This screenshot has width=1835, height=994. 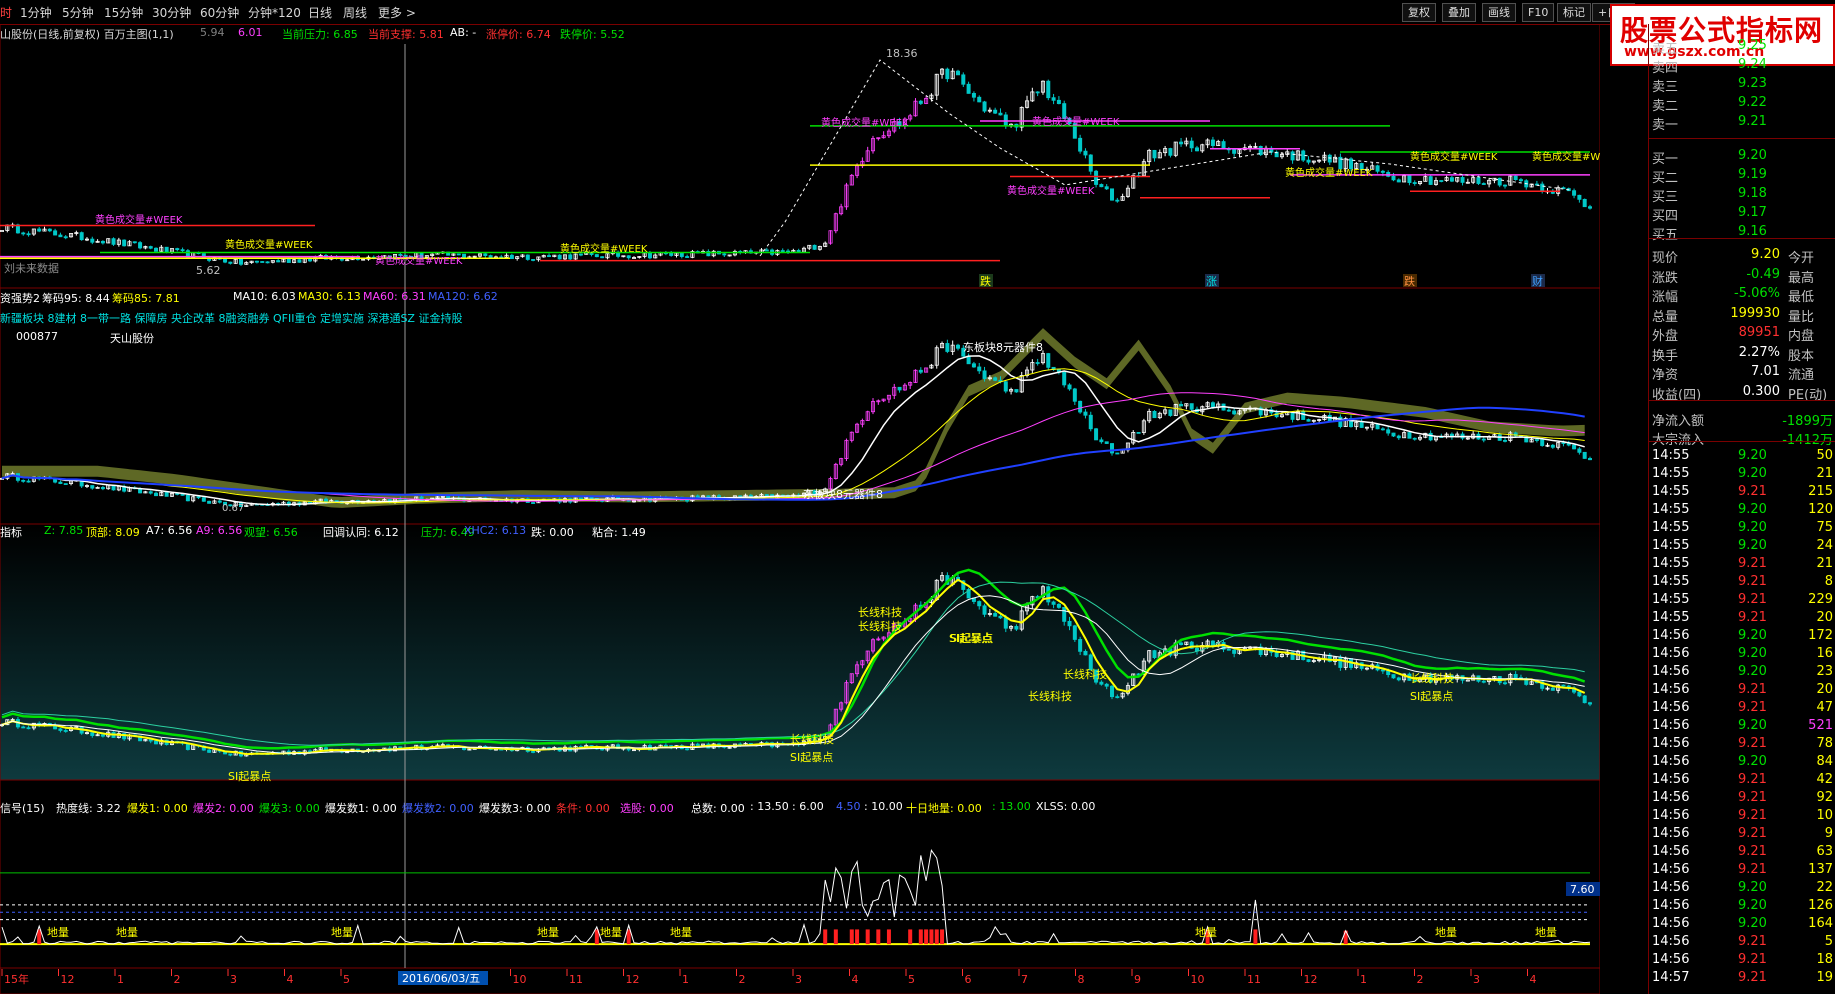 What do you see at coordinates (419, 260) in the screenshot?
I see `week-label-7: 黄色成交量#WEEK` at bounding box center [419, 260].